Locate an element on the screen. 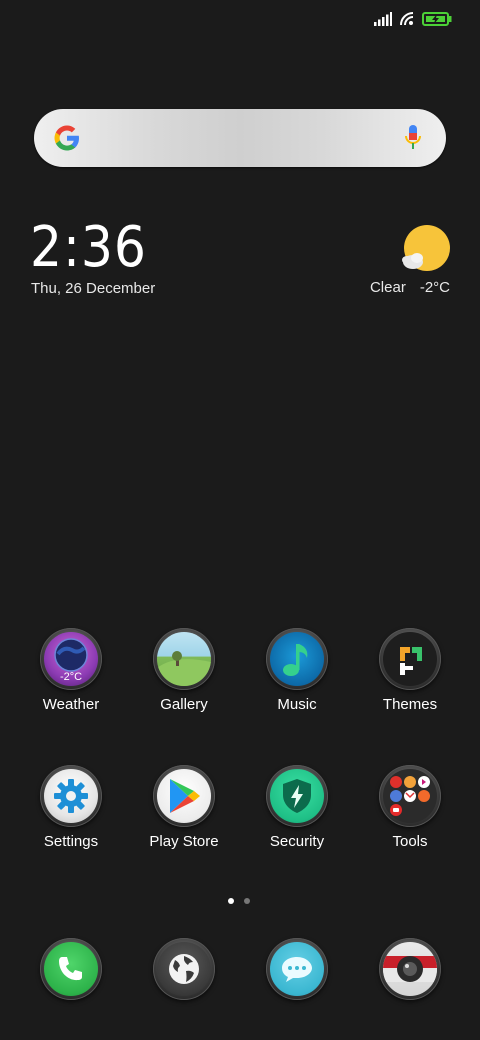 The height and width of the screenshot is (1040, 480). app-label: Music is located at coordinates (297, 704).